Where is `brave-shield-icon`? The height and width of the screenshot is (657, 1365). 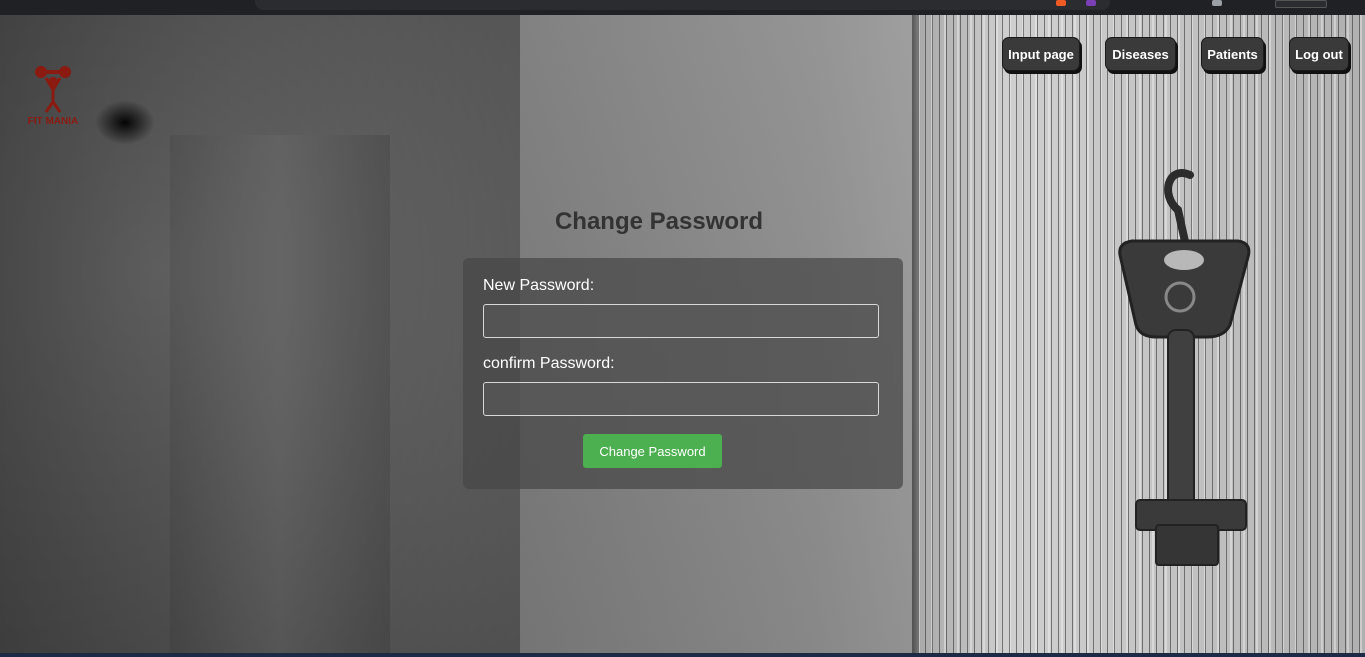
brave-shield-icon is located at coordinates (1061, 3).